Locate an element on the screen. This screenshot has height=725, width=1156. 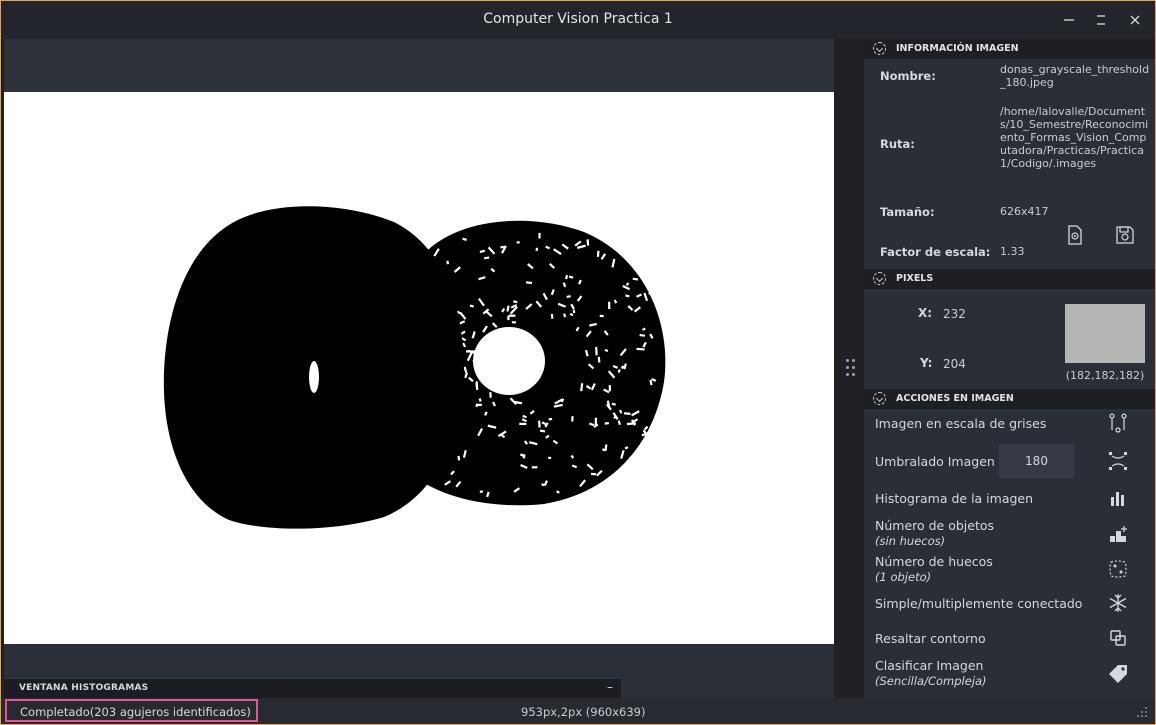
grayscale-icon is located at coordinates (1118, 423).